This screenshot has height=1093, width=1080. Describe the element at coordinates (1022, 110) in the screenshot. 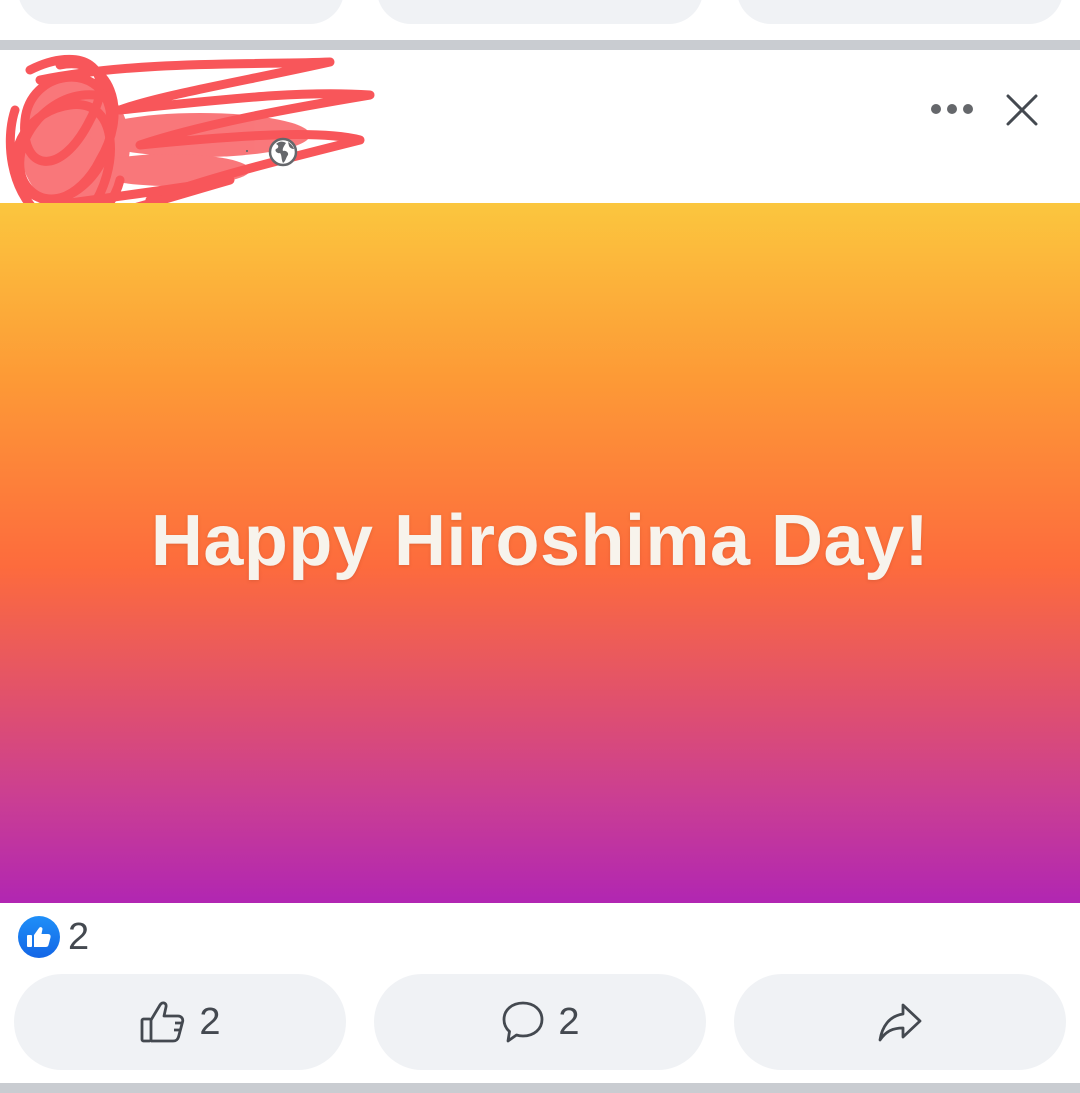

I see `close-icon` at that location.